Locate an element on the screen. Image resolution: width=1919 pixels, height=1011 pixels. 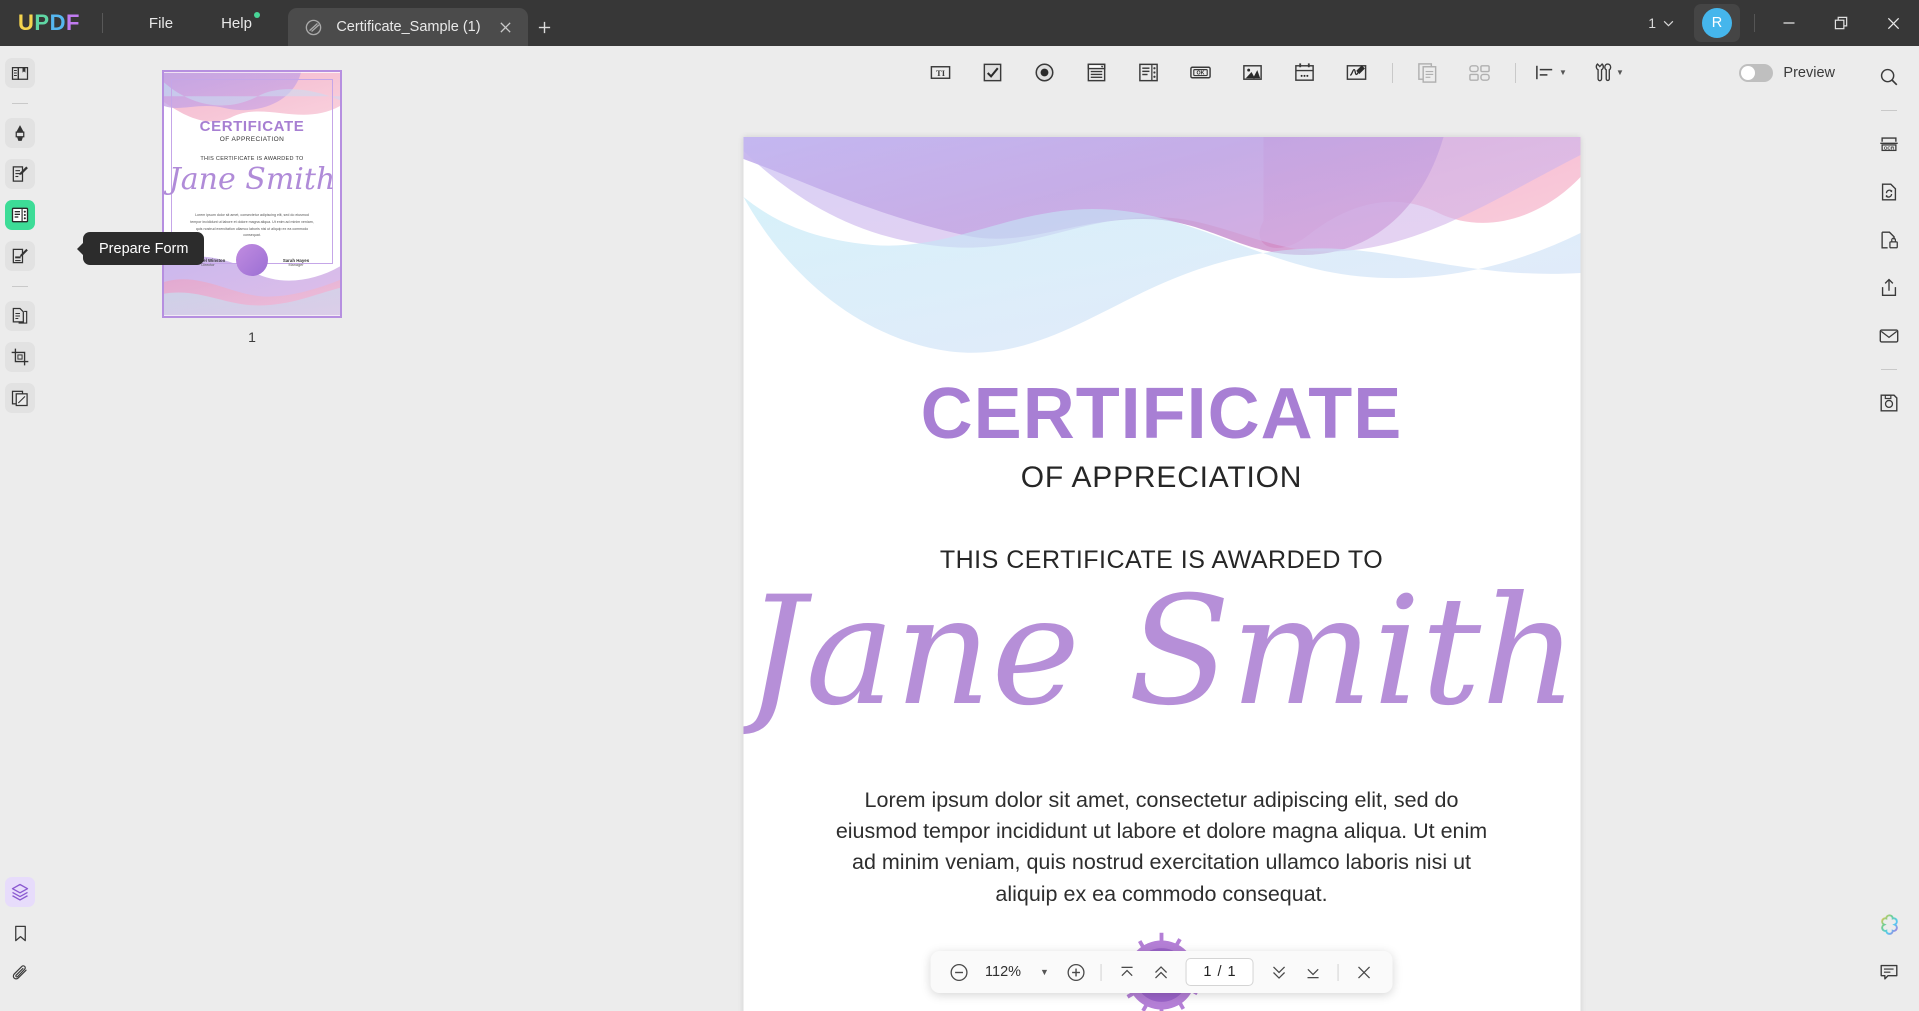
align-left-icon is located at coordinates (1544, 72).